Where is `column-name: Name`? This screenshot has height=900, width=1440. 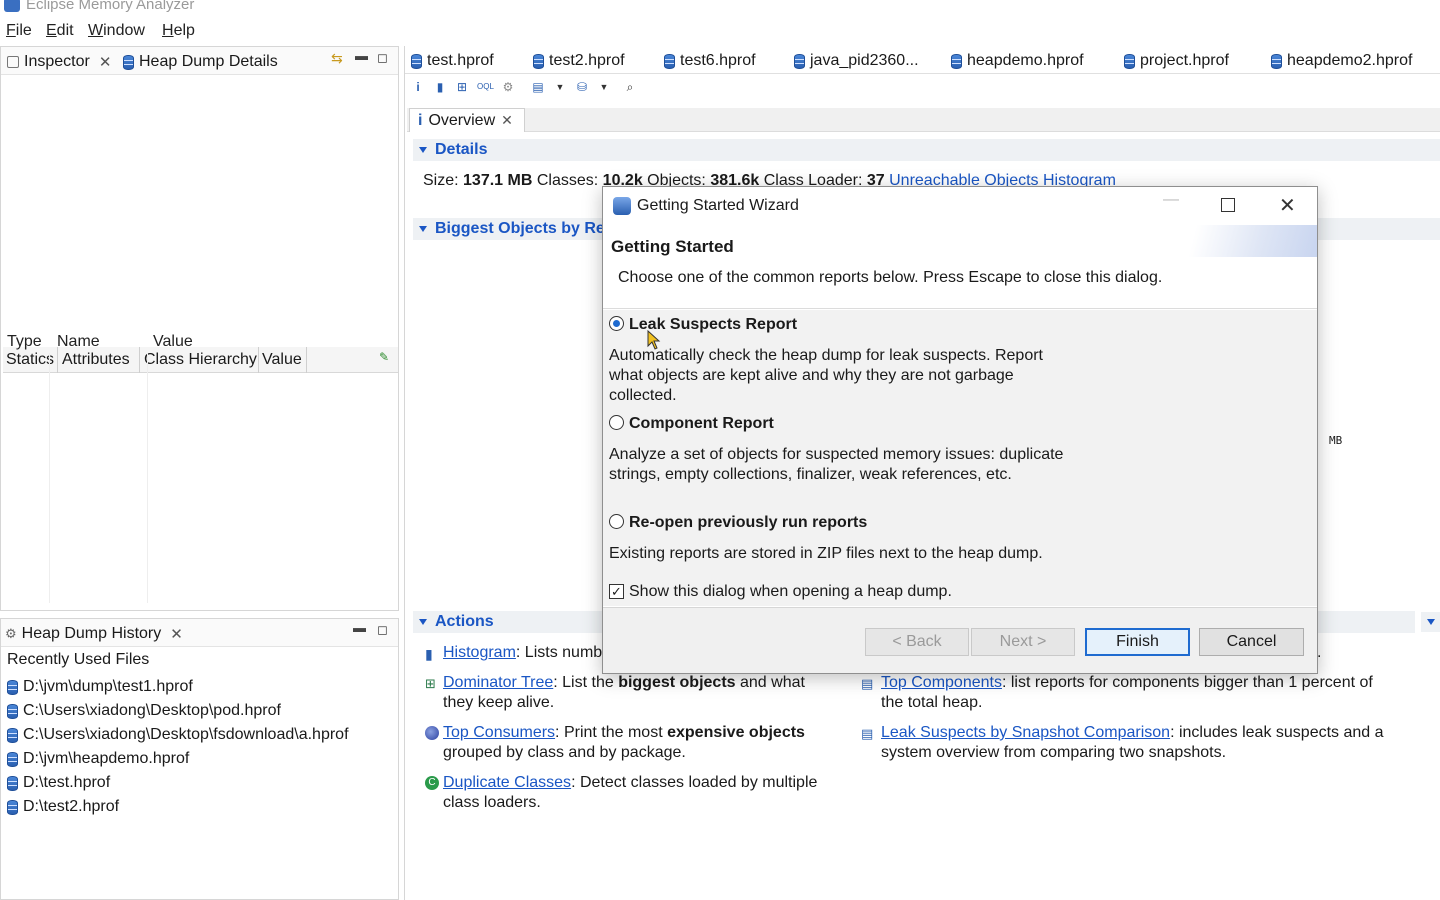 column-name: Name is located at coordinates (78, 342).